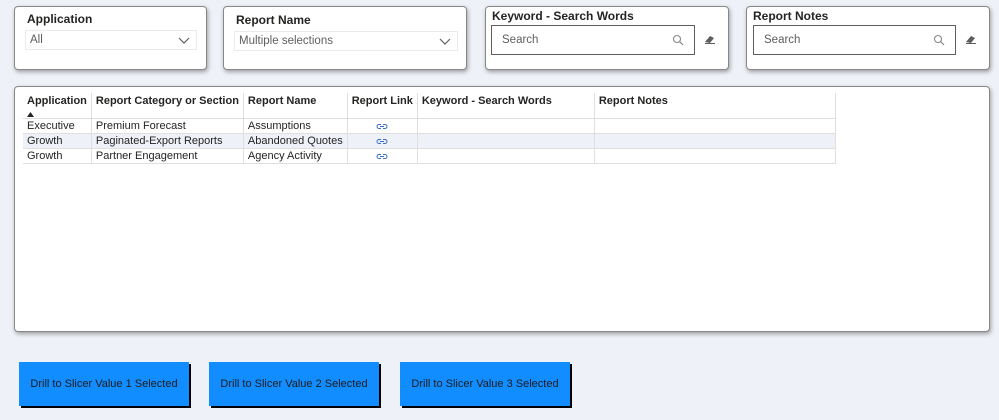 This screenshot has height=420, width=999. Describe the element at coordinates (346, 41) in the screenshot. I see `report-name-dropdown: Multiple selections` at that location.